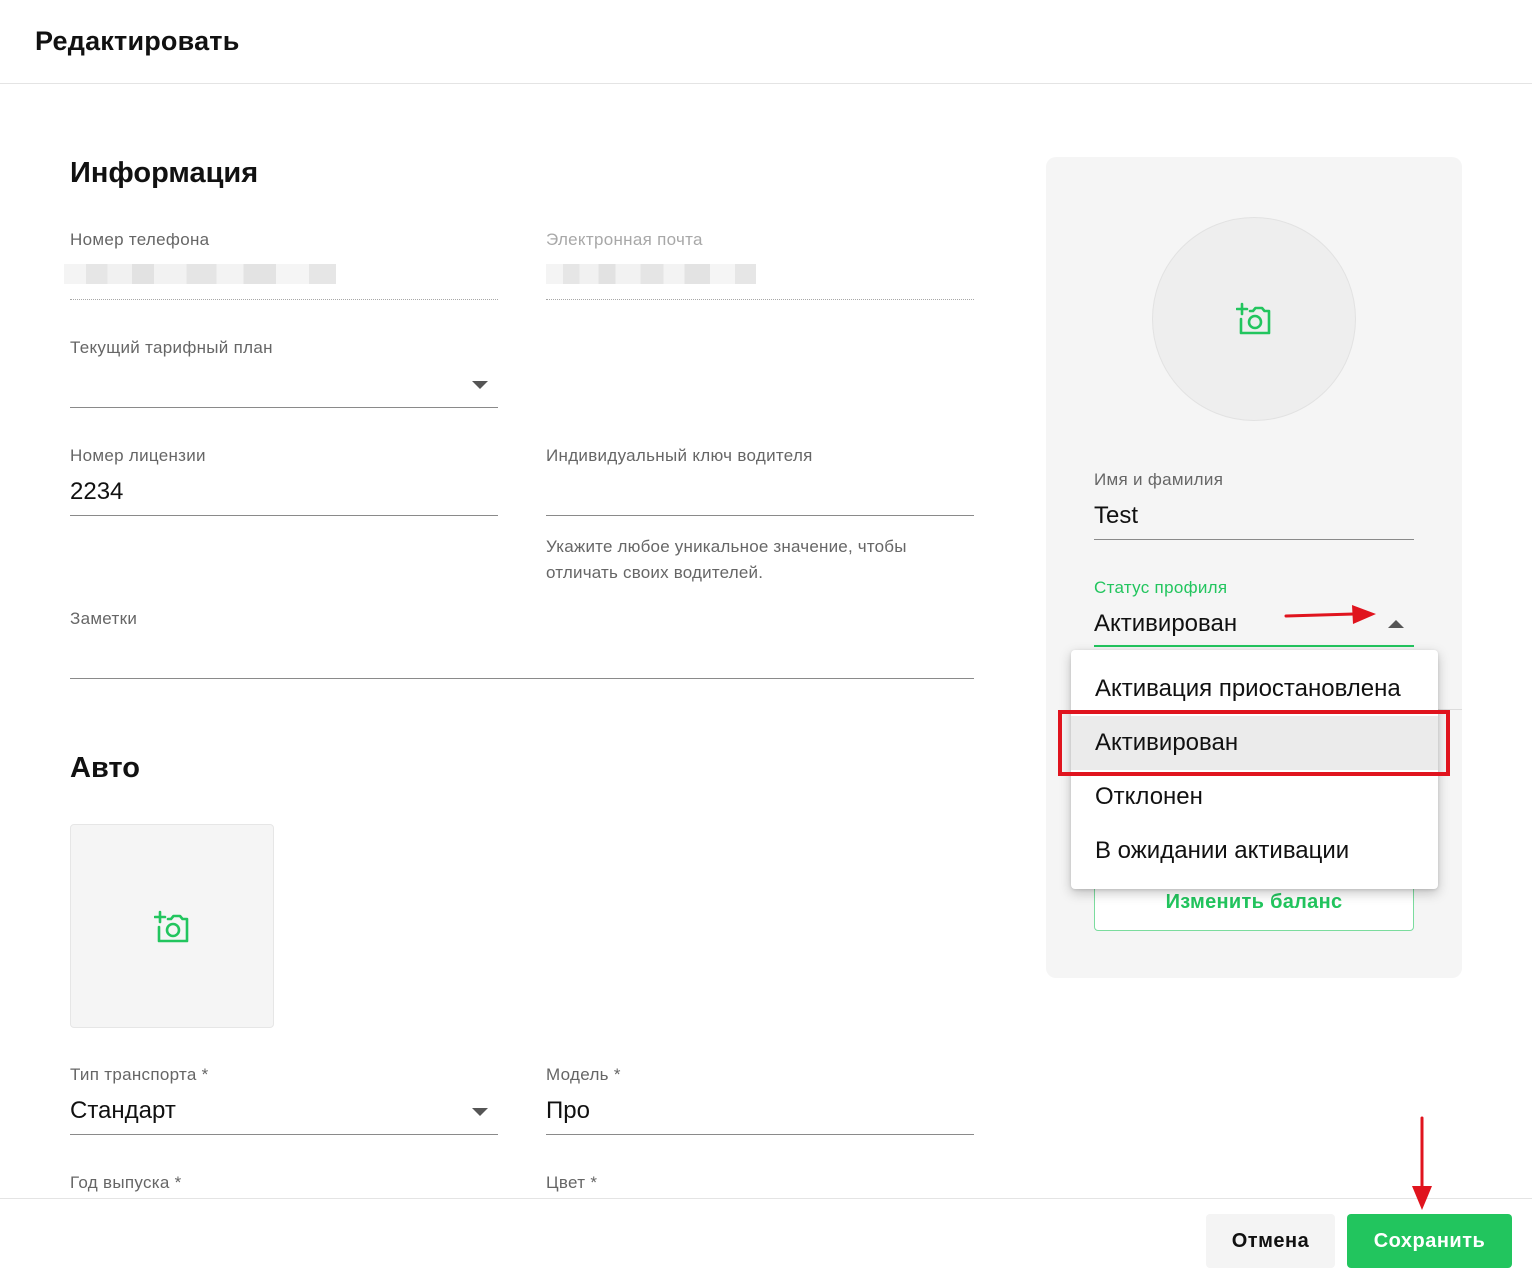 The image size is (1532, 1282). I want to click on model-label: Модель *, so click(583, 1074).